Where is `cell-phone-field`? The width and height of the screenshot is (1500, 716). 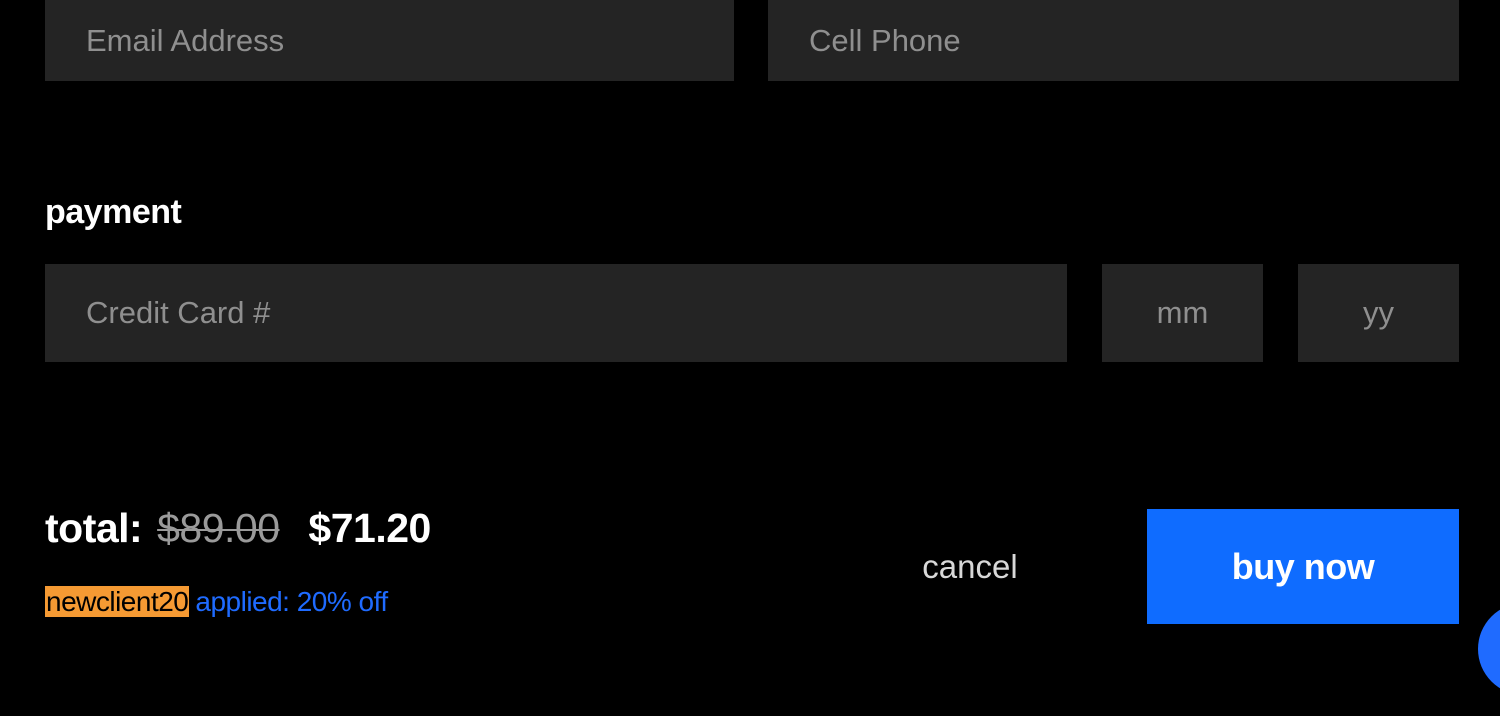
cell-phone-field is located at coordinates (1113, 40).